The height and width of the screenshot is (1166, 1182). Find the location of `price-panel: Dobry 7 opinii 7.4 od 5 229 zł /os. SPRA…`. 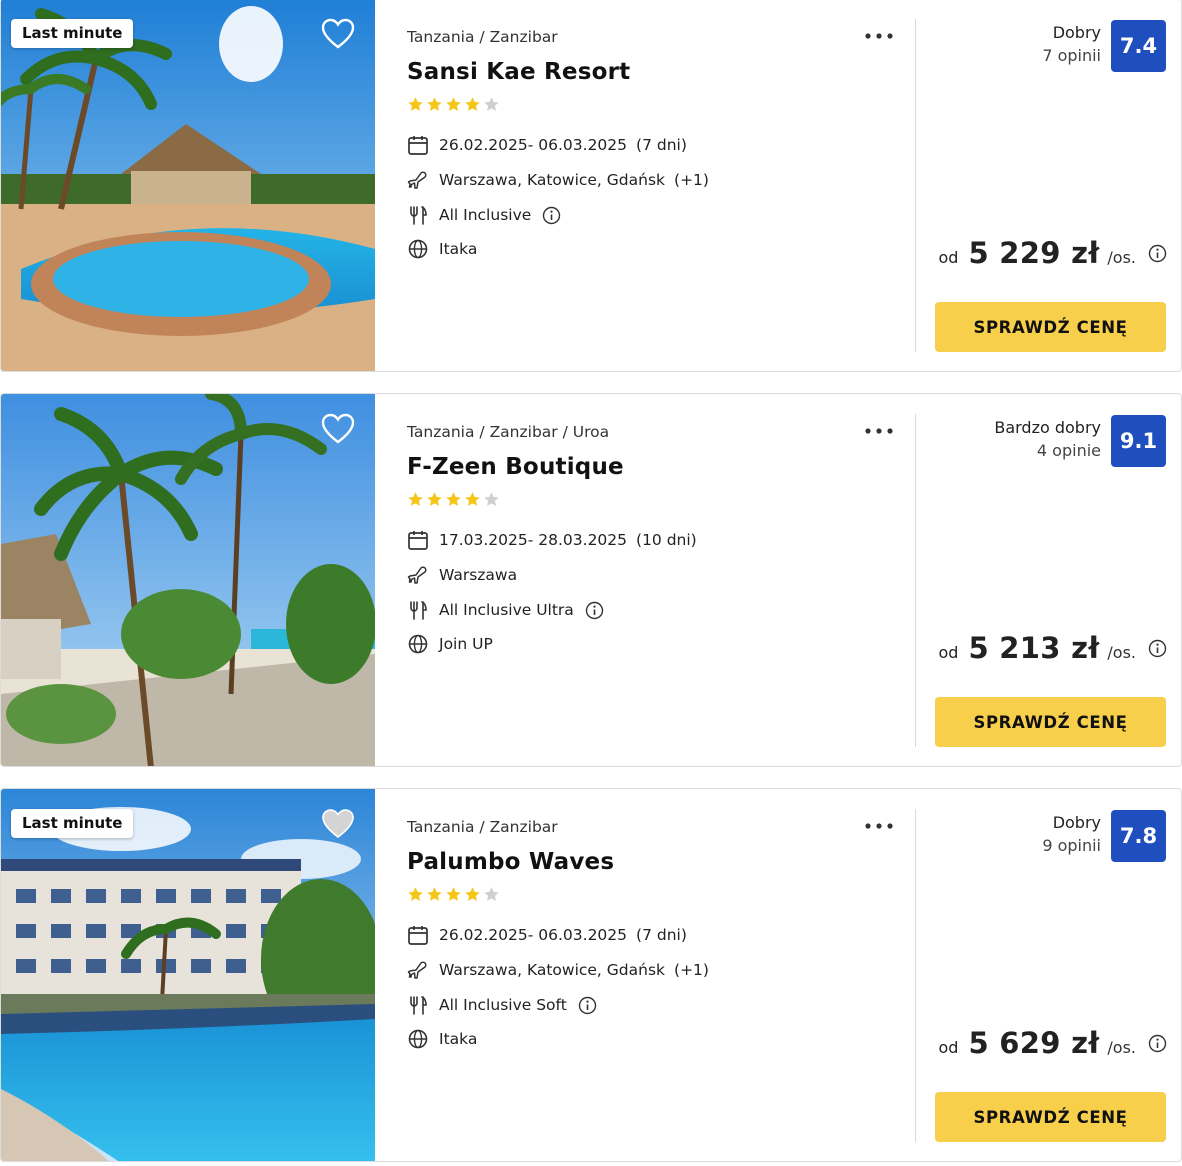

price-panel: Dobry 7 opinii 7.4 od 5 229 zł /os. SPRA… is located at coordinates (1048, 185).